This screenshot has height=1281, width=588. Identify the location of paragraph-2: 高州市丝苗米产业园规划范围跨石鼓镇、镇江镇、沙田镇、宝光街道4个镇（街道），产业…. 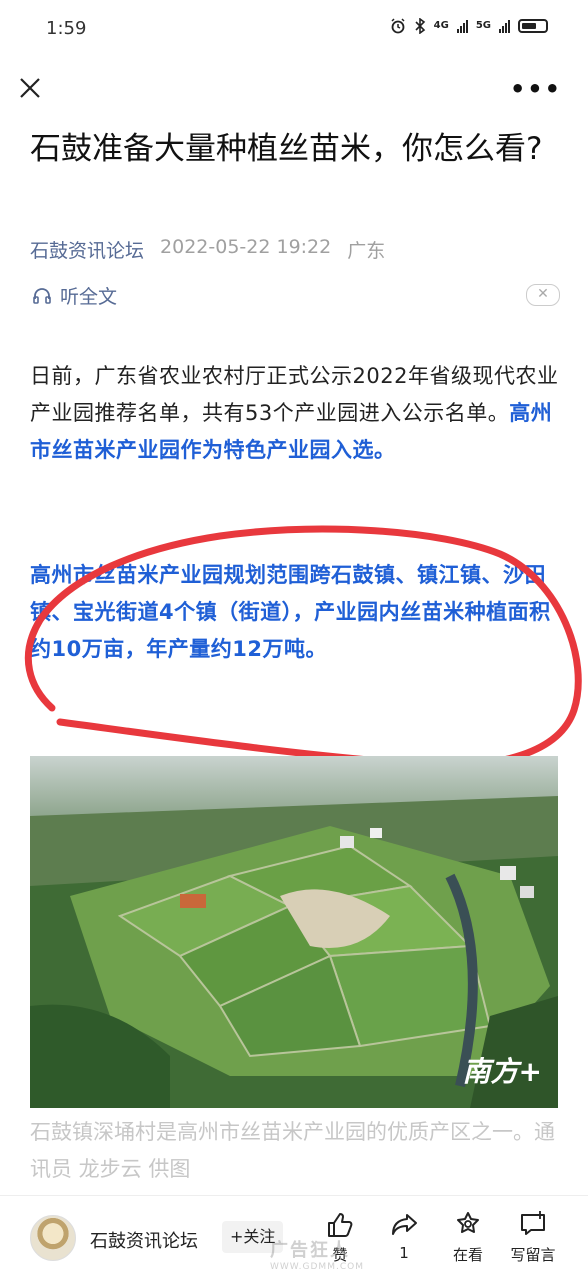
(290, 612).